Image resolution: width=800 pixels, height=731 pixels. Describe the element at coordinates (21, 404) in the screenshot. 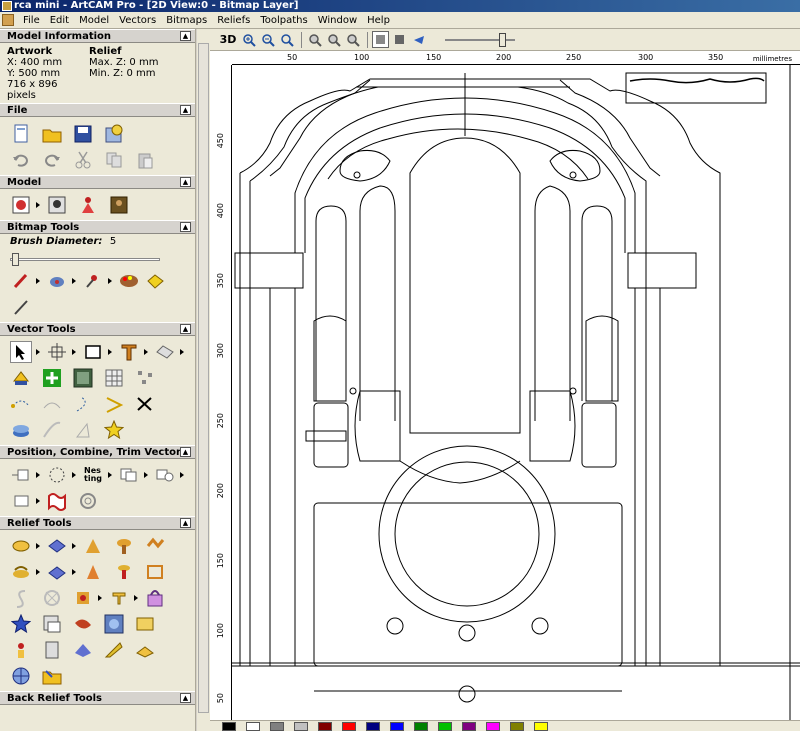

I see `bezier-nodes-icon` at that location.